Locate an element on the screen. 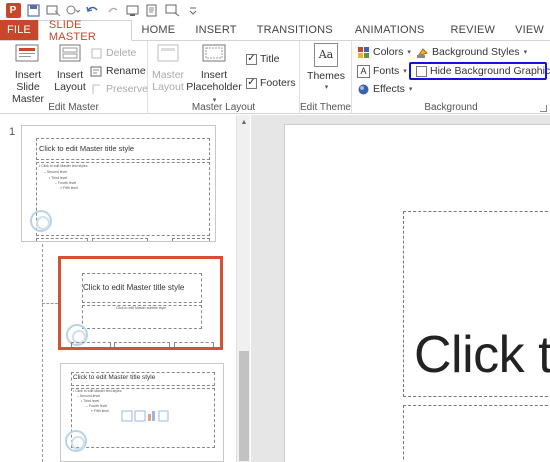  preserve-button: Preserve is located at coordinates (119, 89).